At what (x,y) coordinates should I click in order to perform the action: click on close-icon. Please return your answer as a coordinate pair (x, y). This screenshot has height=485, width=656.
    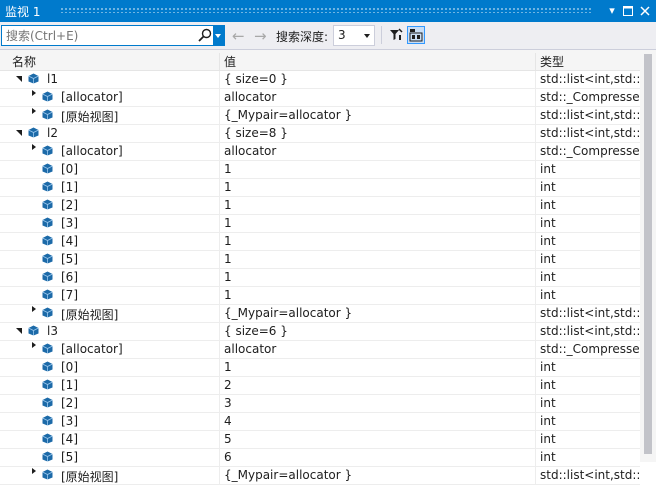
    Looking at the image, I should click on (645, 11).